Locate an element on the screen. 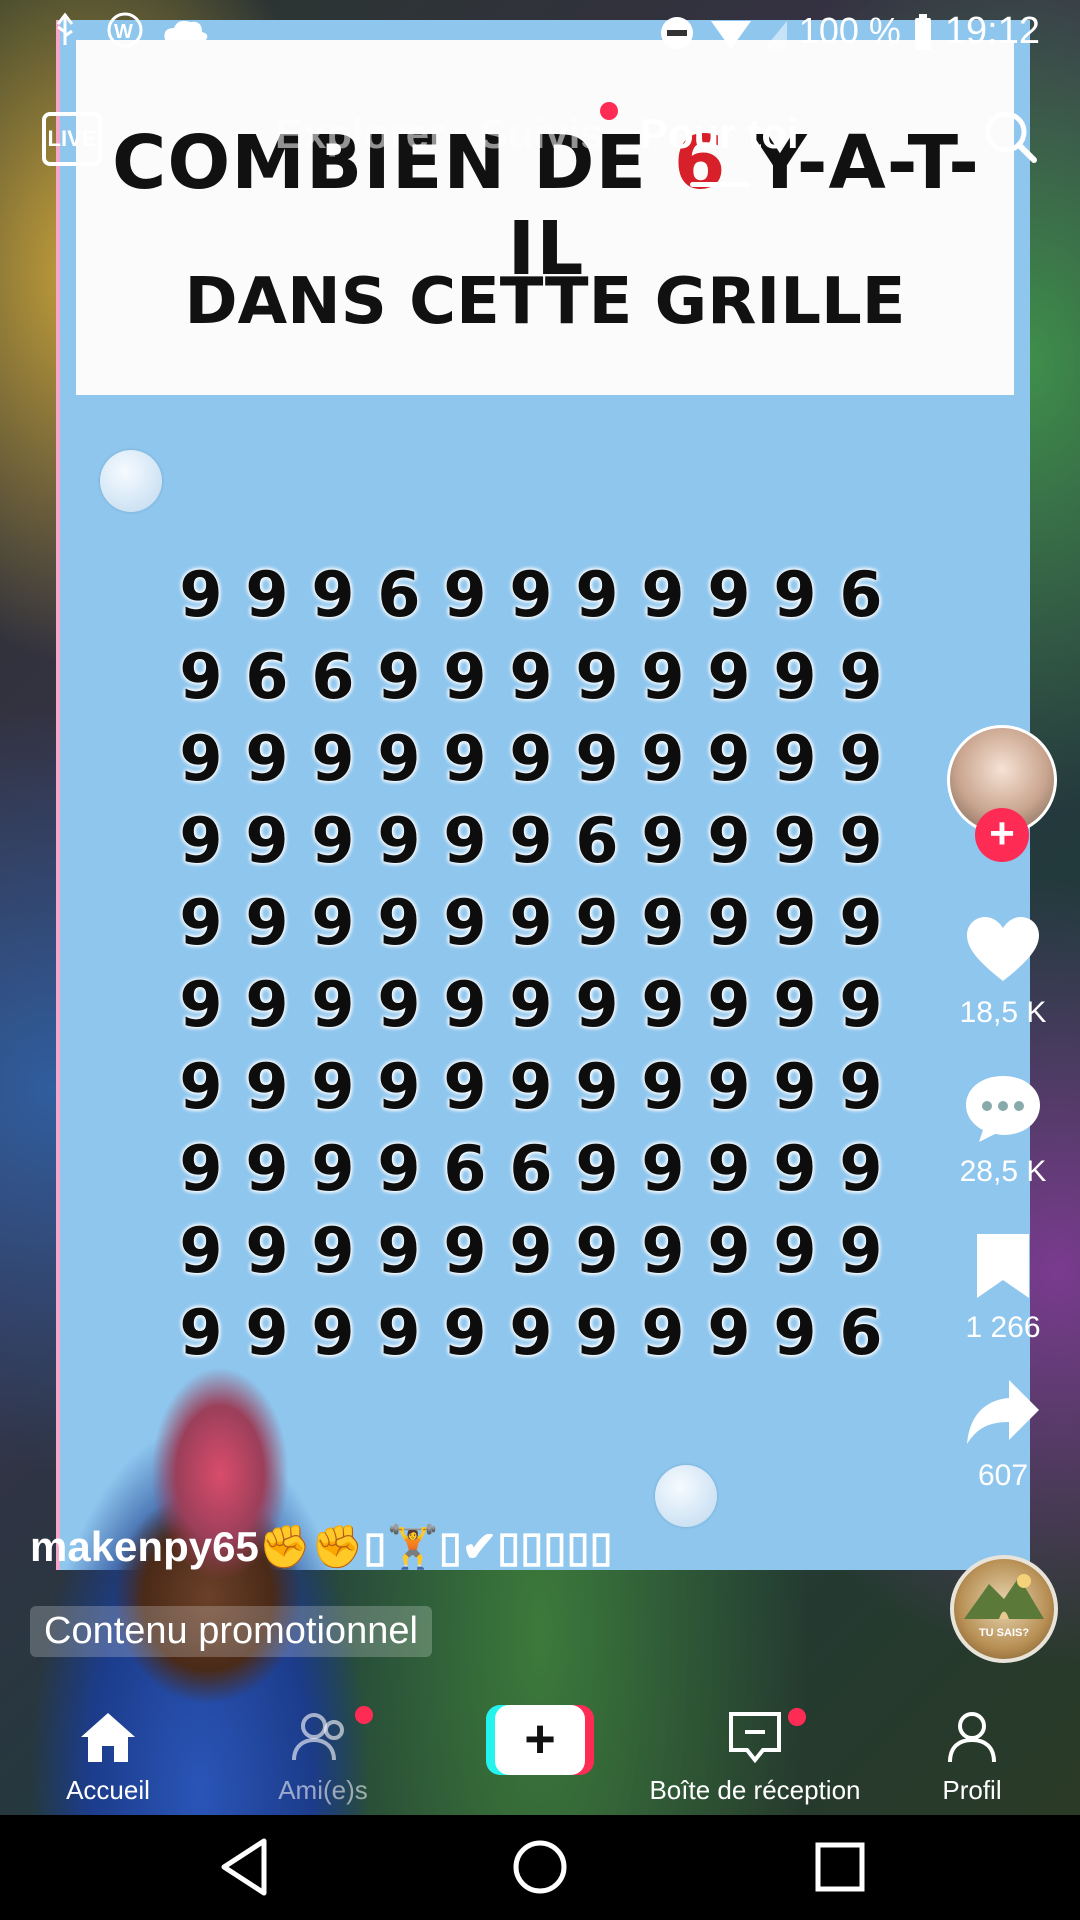  home-icon is located at coordinates (108, 1737).